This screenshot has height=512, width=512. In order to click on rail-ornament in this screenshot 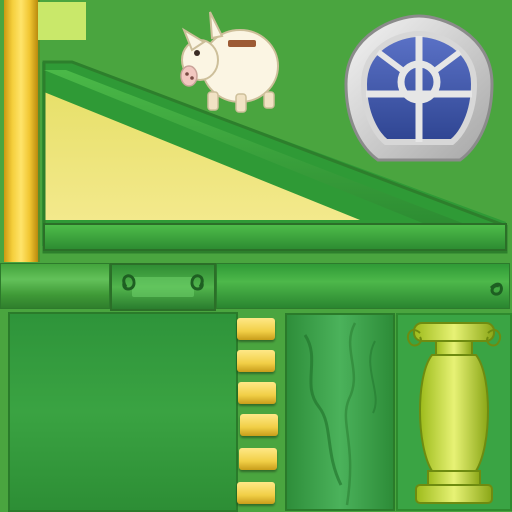, I will do `click(496, 289)`.